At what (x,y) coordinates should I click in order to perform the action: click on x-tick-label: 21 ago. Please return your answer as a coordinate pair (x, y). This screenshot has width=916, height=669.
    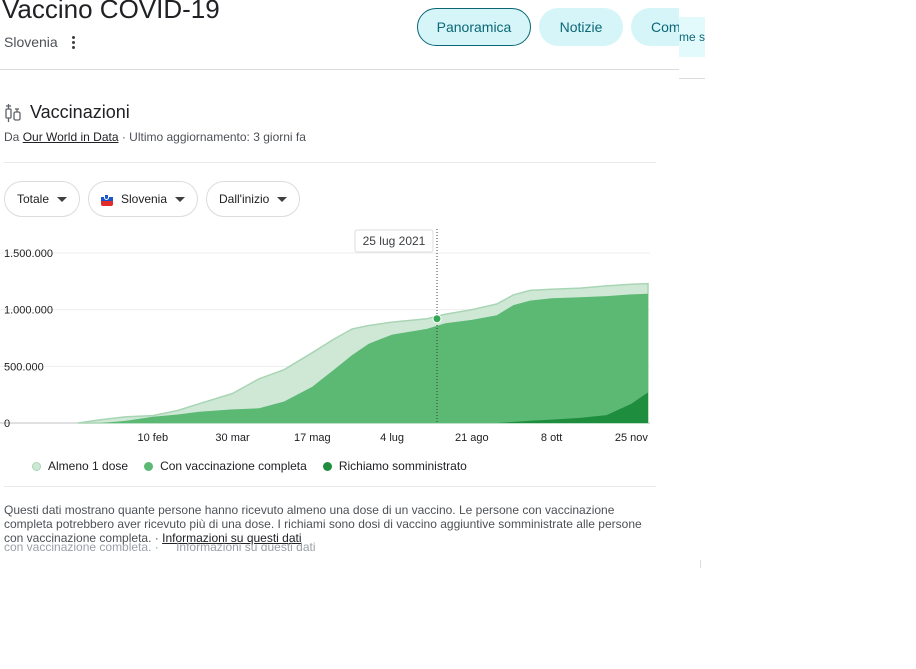
    Looking at the image, I should click on (472, 438).